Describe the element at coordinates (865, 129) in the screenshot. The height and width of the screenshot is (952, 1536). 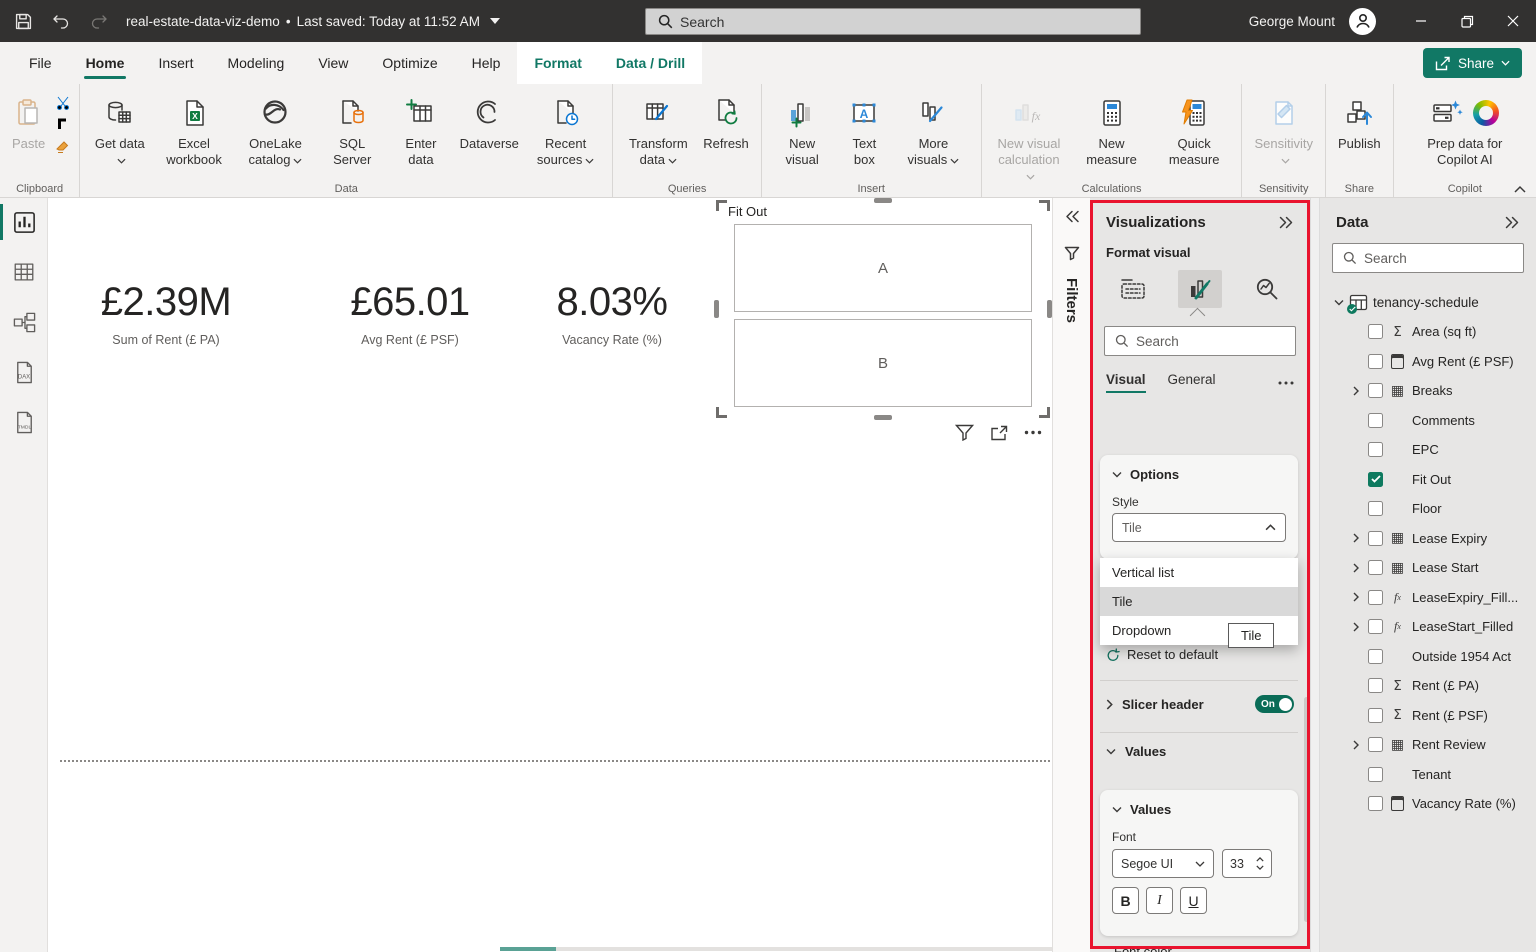
I see `text-box-button: A Text box` at that location.